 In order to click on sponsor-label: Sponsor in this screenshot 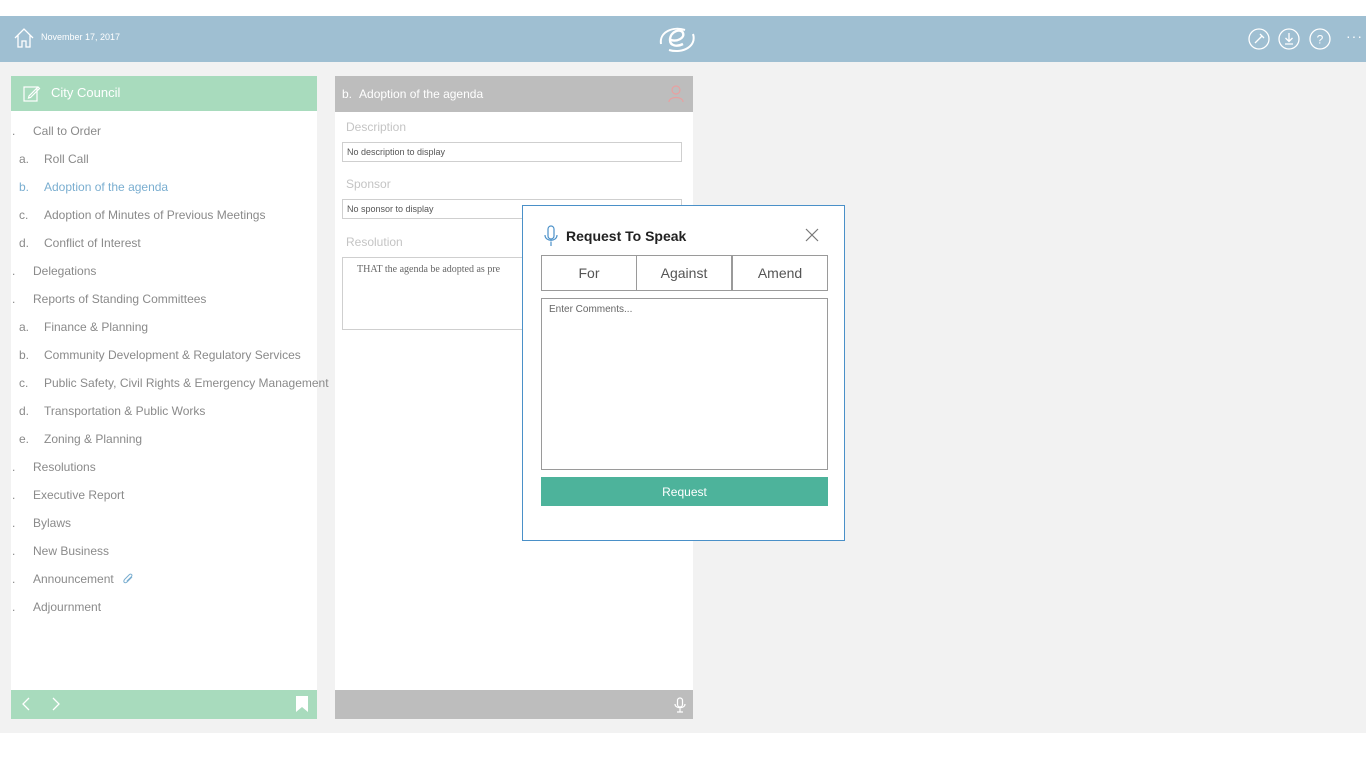, I will do `click(368, 184)`.